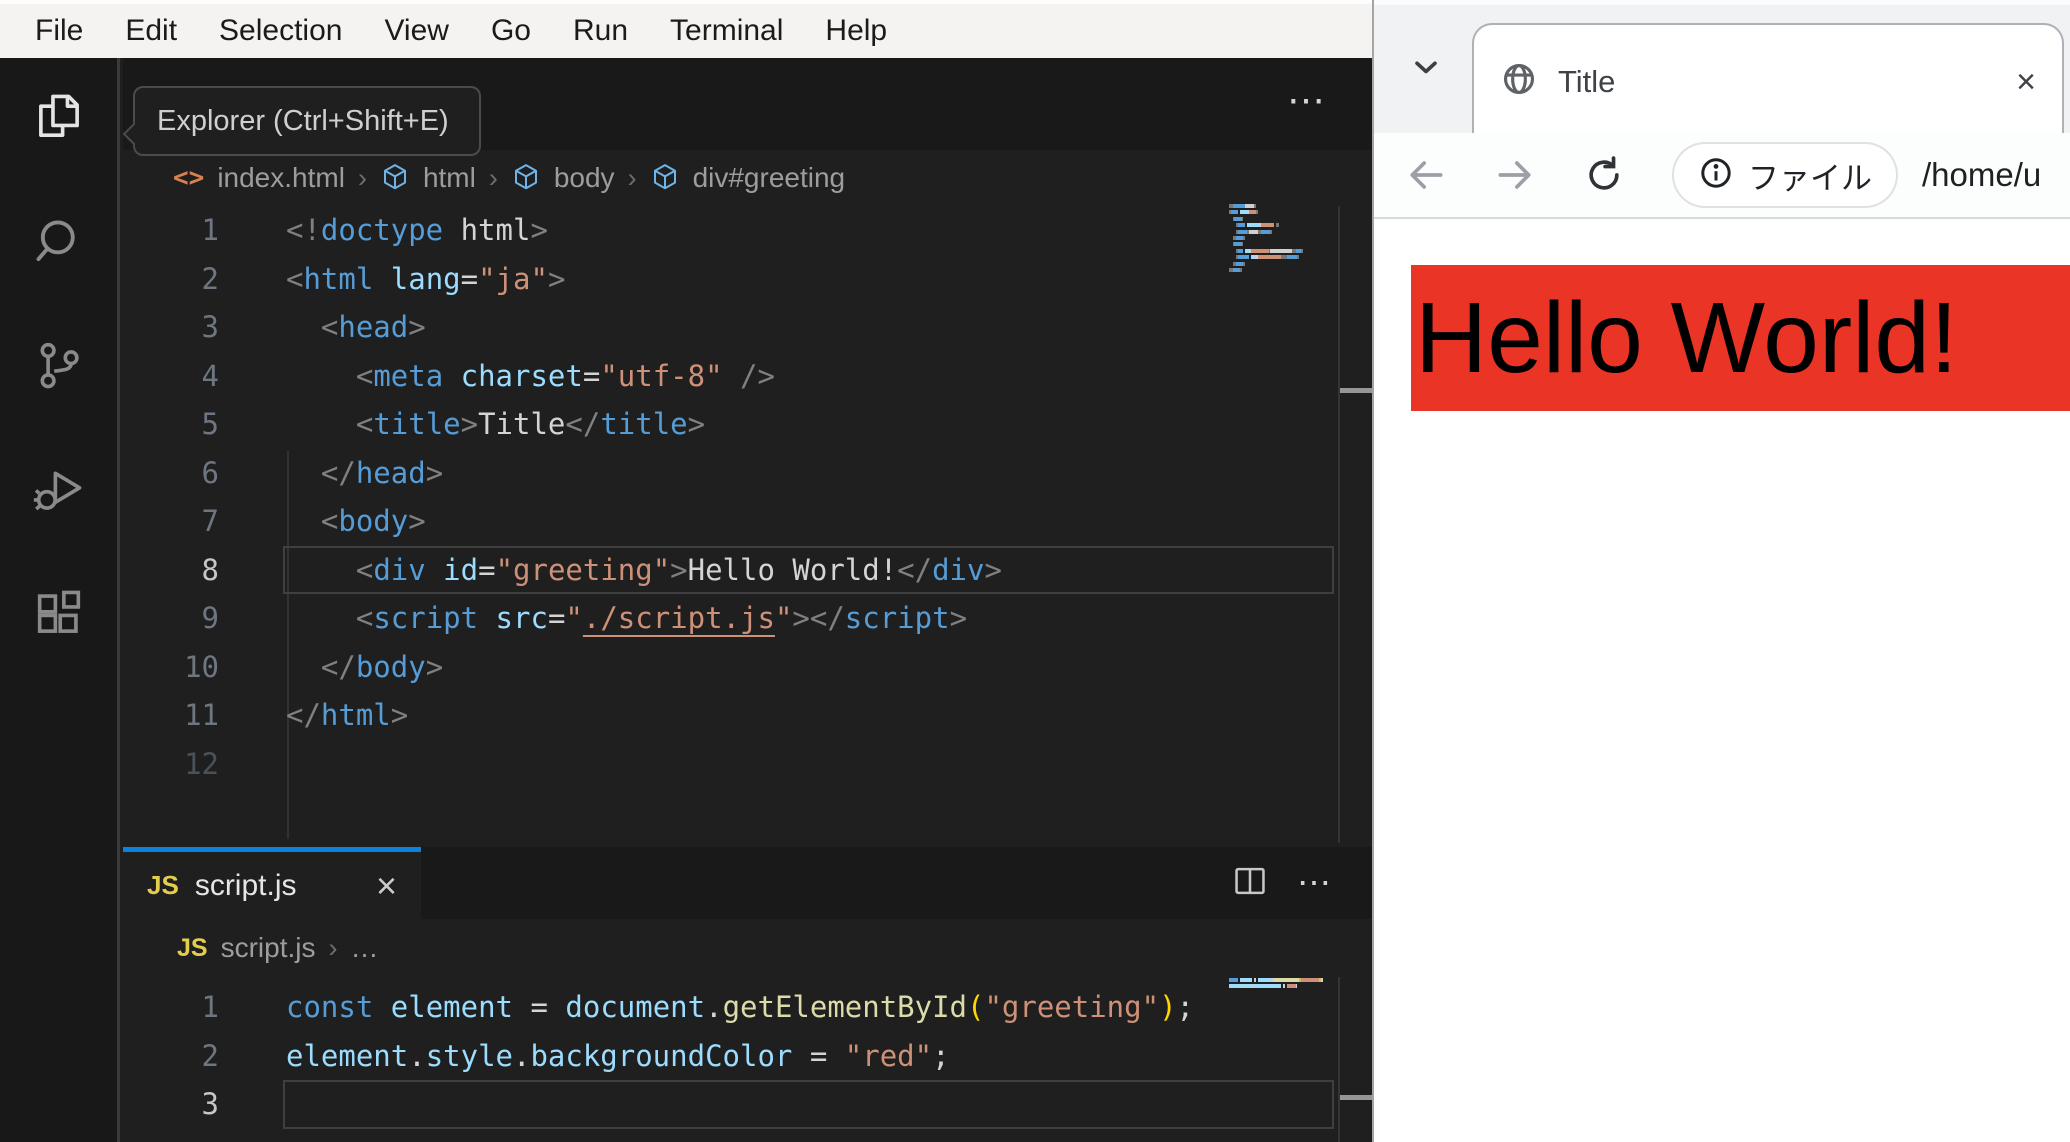 Image resolution: width=2070 pixels, height=1142 pixels. Describe the element at coordinates (1604, 175) in the screenshot. I see `reload-icon` at that location.